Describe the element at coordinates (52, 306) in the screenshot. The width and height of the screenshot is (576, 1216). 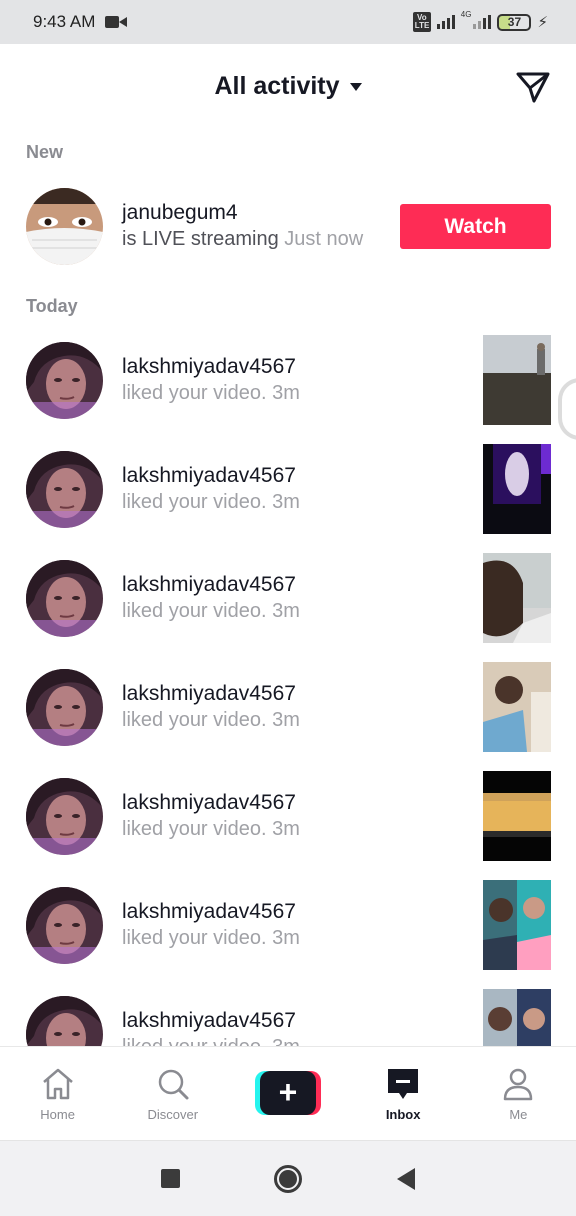
I see `section-label-today: Today` at that location.